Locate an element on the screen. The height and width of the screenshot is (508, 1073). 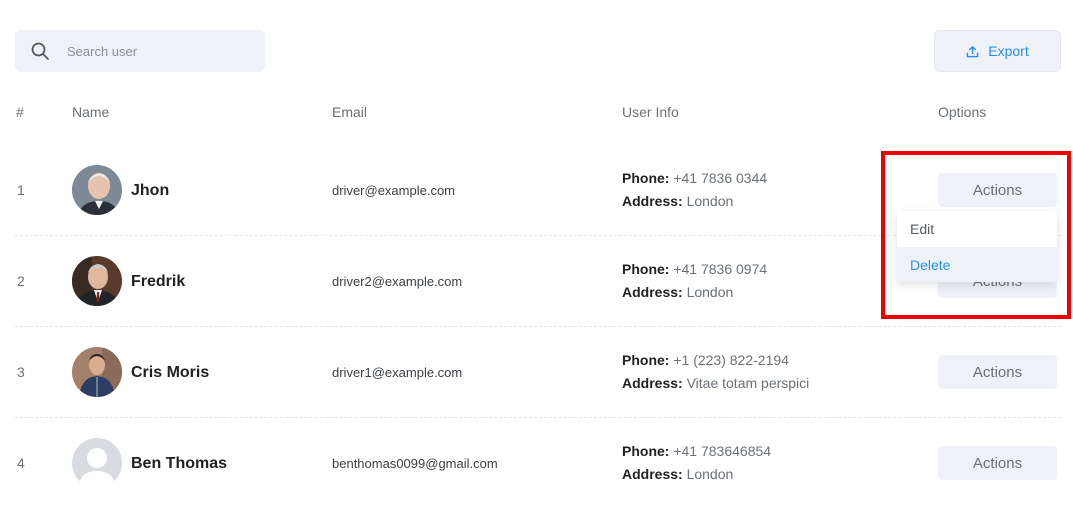
user-name: Fredrik is located at coordinates (158, 281).